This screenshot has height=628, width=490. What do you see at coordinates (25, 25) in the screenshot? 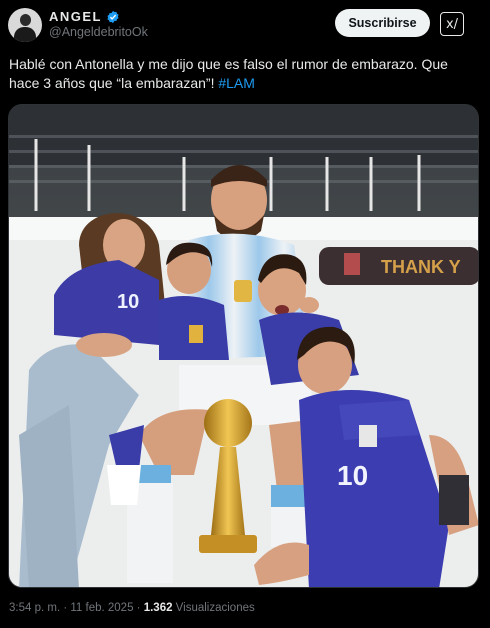
I see `avatar` at bounding box center [25, 25].